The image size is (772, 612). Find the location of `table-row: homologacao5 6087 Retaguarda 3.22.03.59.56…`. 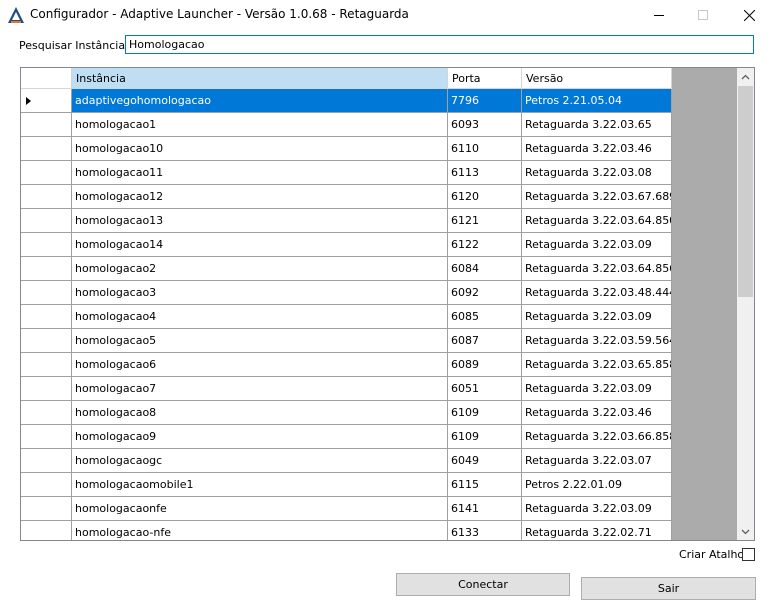

table-row: homologacao5 6087 Retaguarda 3.22.03.59.56… is located at coordinates (346, 341).